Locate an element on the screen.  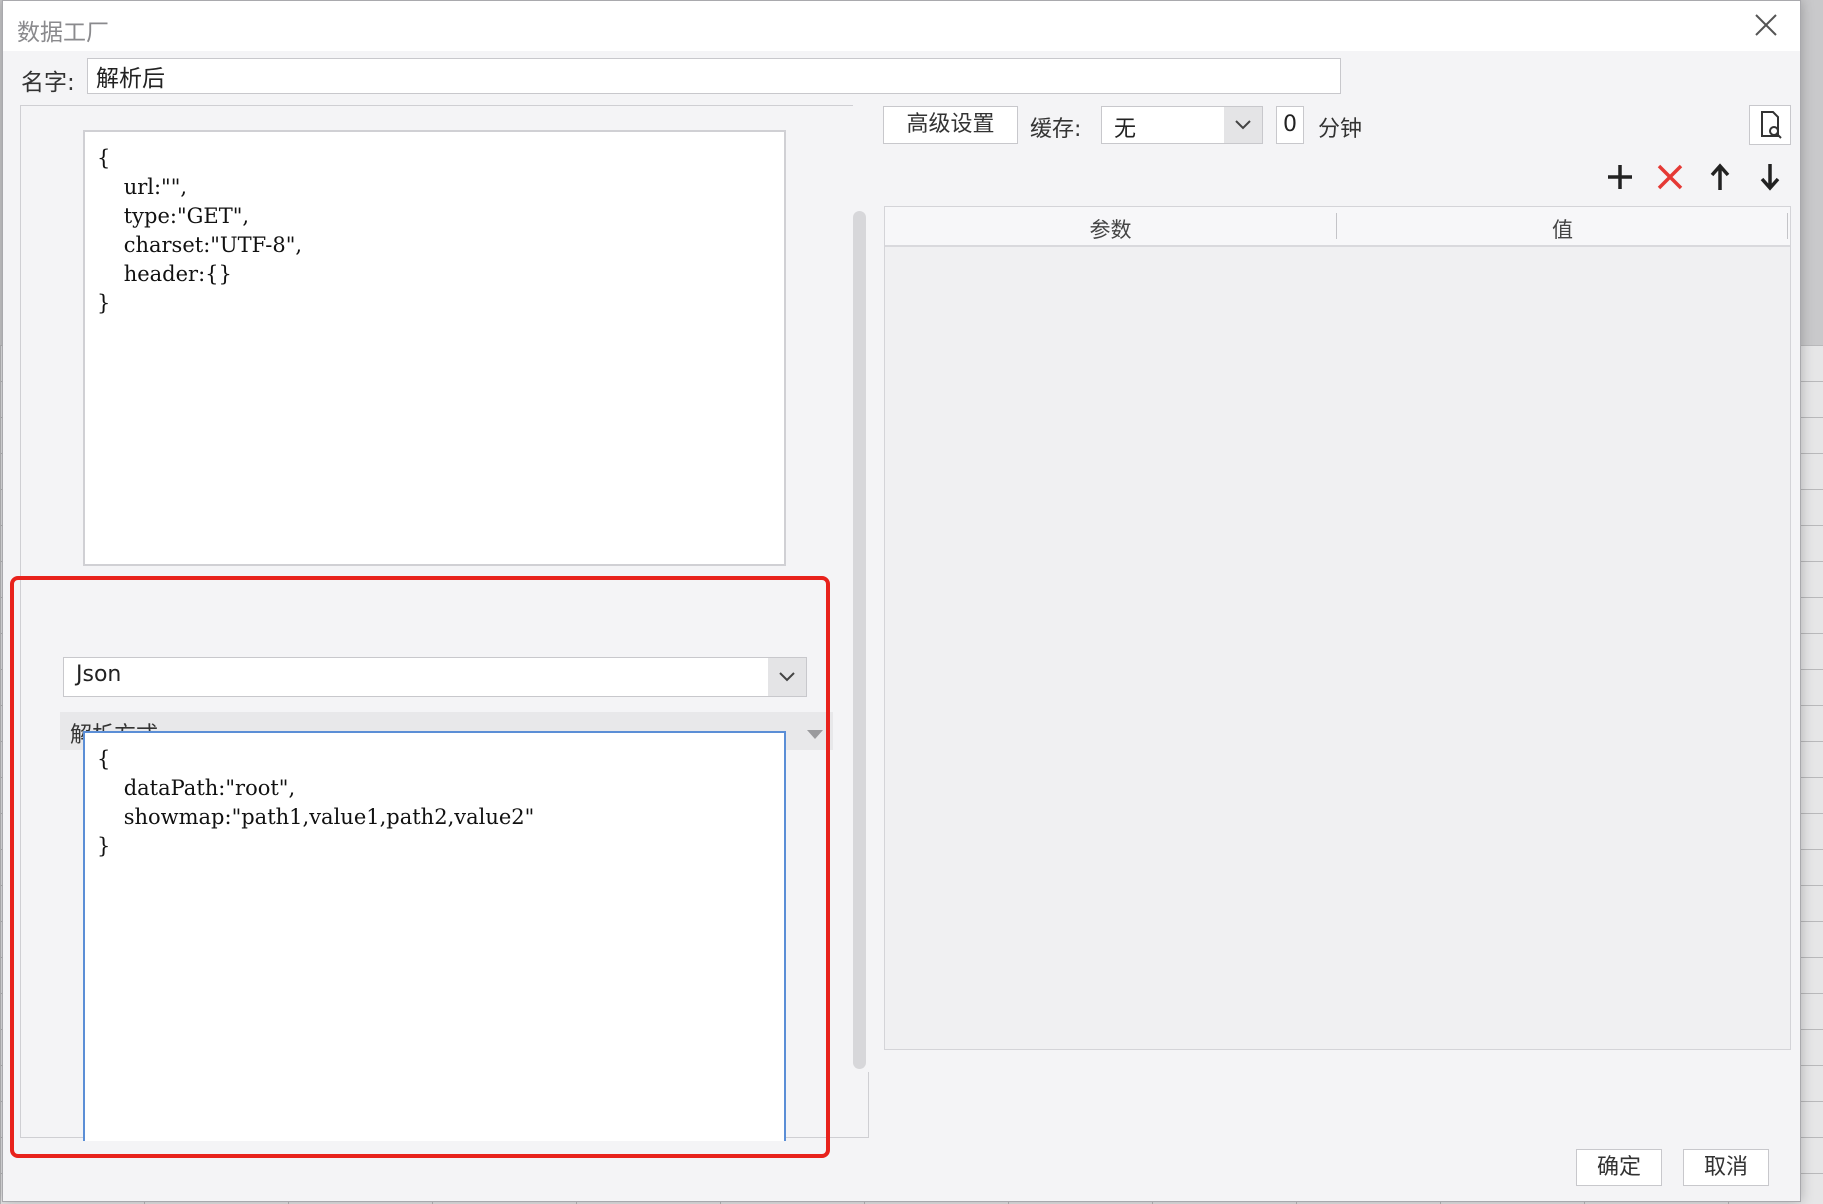
close-icon is located at coordinates (1766, 25).